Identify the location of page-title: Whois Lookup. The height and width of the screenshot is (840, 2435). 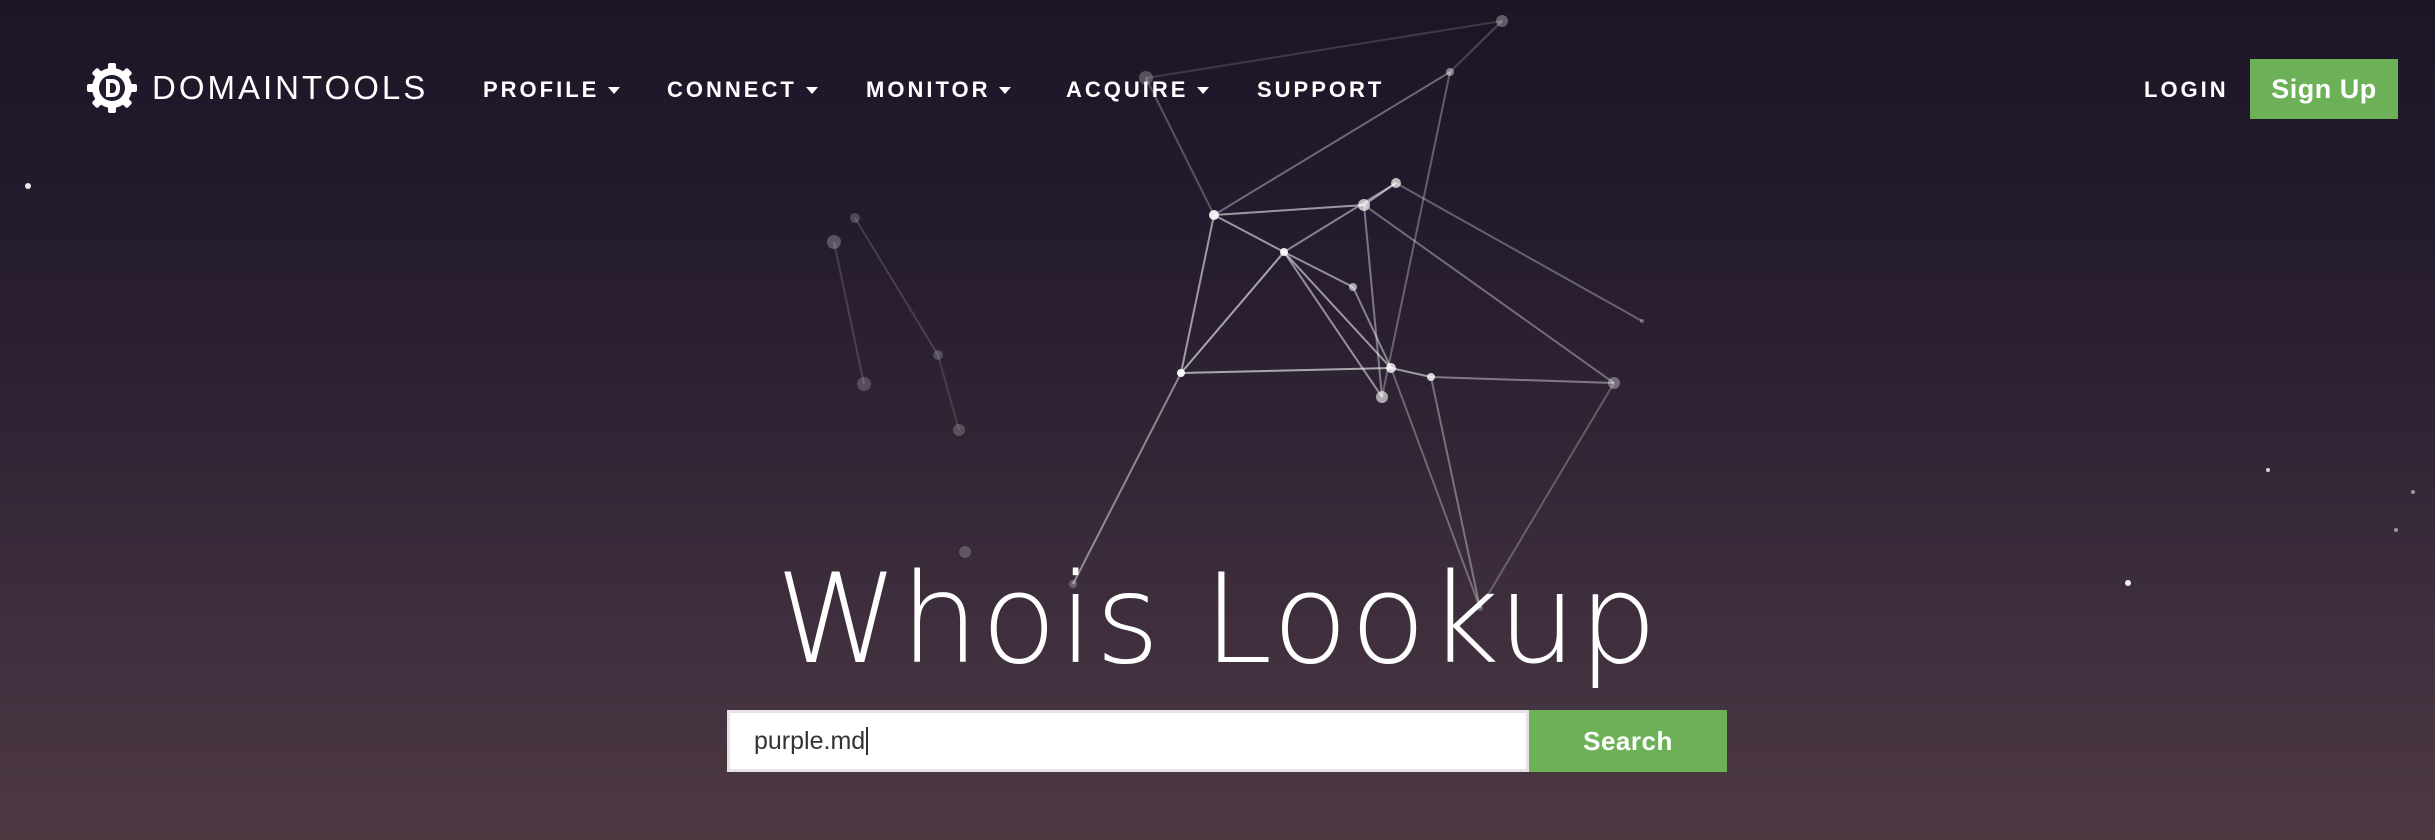
(1217, 620).